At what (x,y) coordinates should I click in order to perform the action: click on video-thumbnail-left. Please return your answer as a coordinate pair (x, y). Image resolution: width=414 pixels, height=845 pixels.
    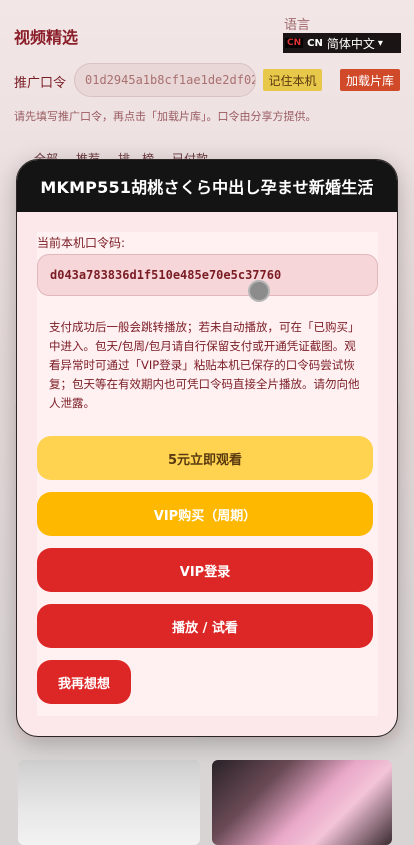
    Looking at the image, I should click on (109, 802).